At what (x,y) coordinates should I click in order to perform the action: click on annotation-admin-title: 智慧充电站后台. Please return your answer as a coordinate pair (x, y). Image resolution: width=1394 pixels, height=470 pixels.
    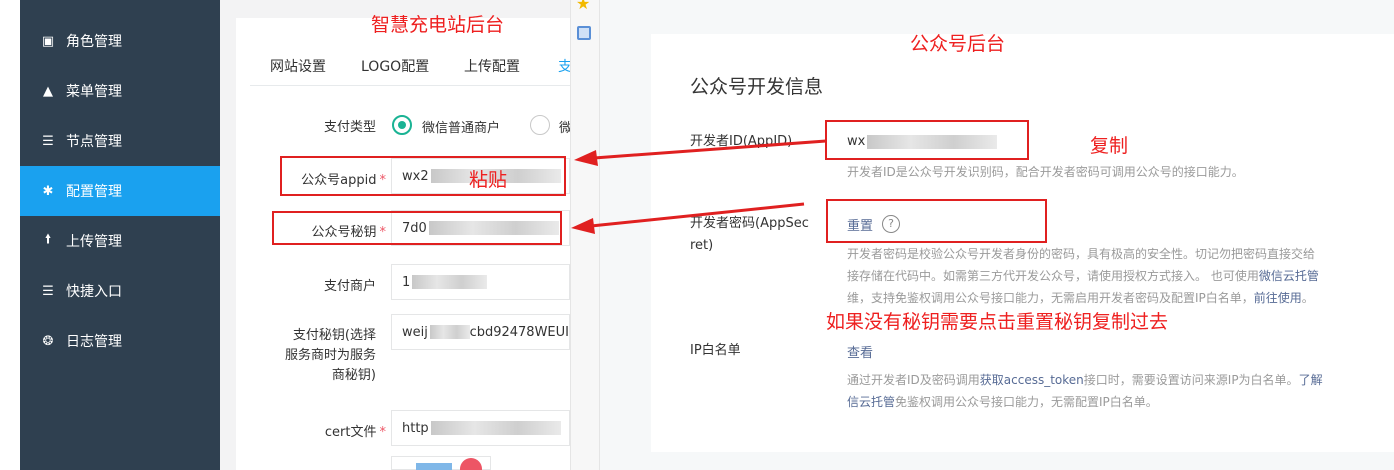
    Looking at the image, I should click on (438, 25).